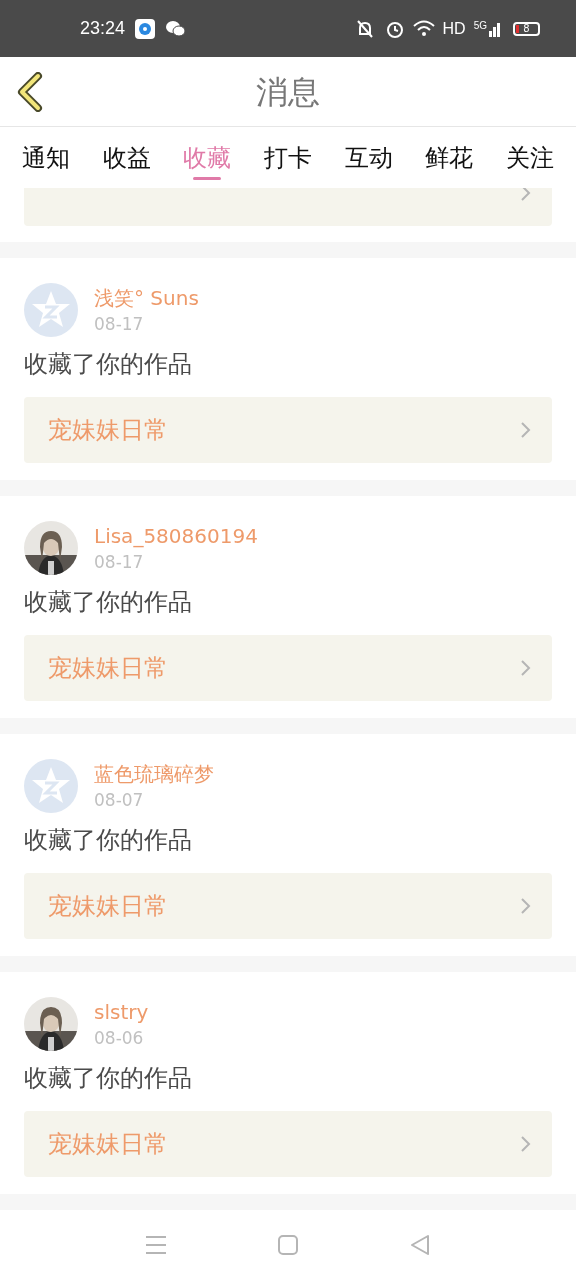 Image resolution: width=576 pixels, height=1280 pixels. What do you see at coordinates (154, 774) in the screenshot?
I see `user-name: 蓝色琉璃碎梦` at bounding box center [154, 774].